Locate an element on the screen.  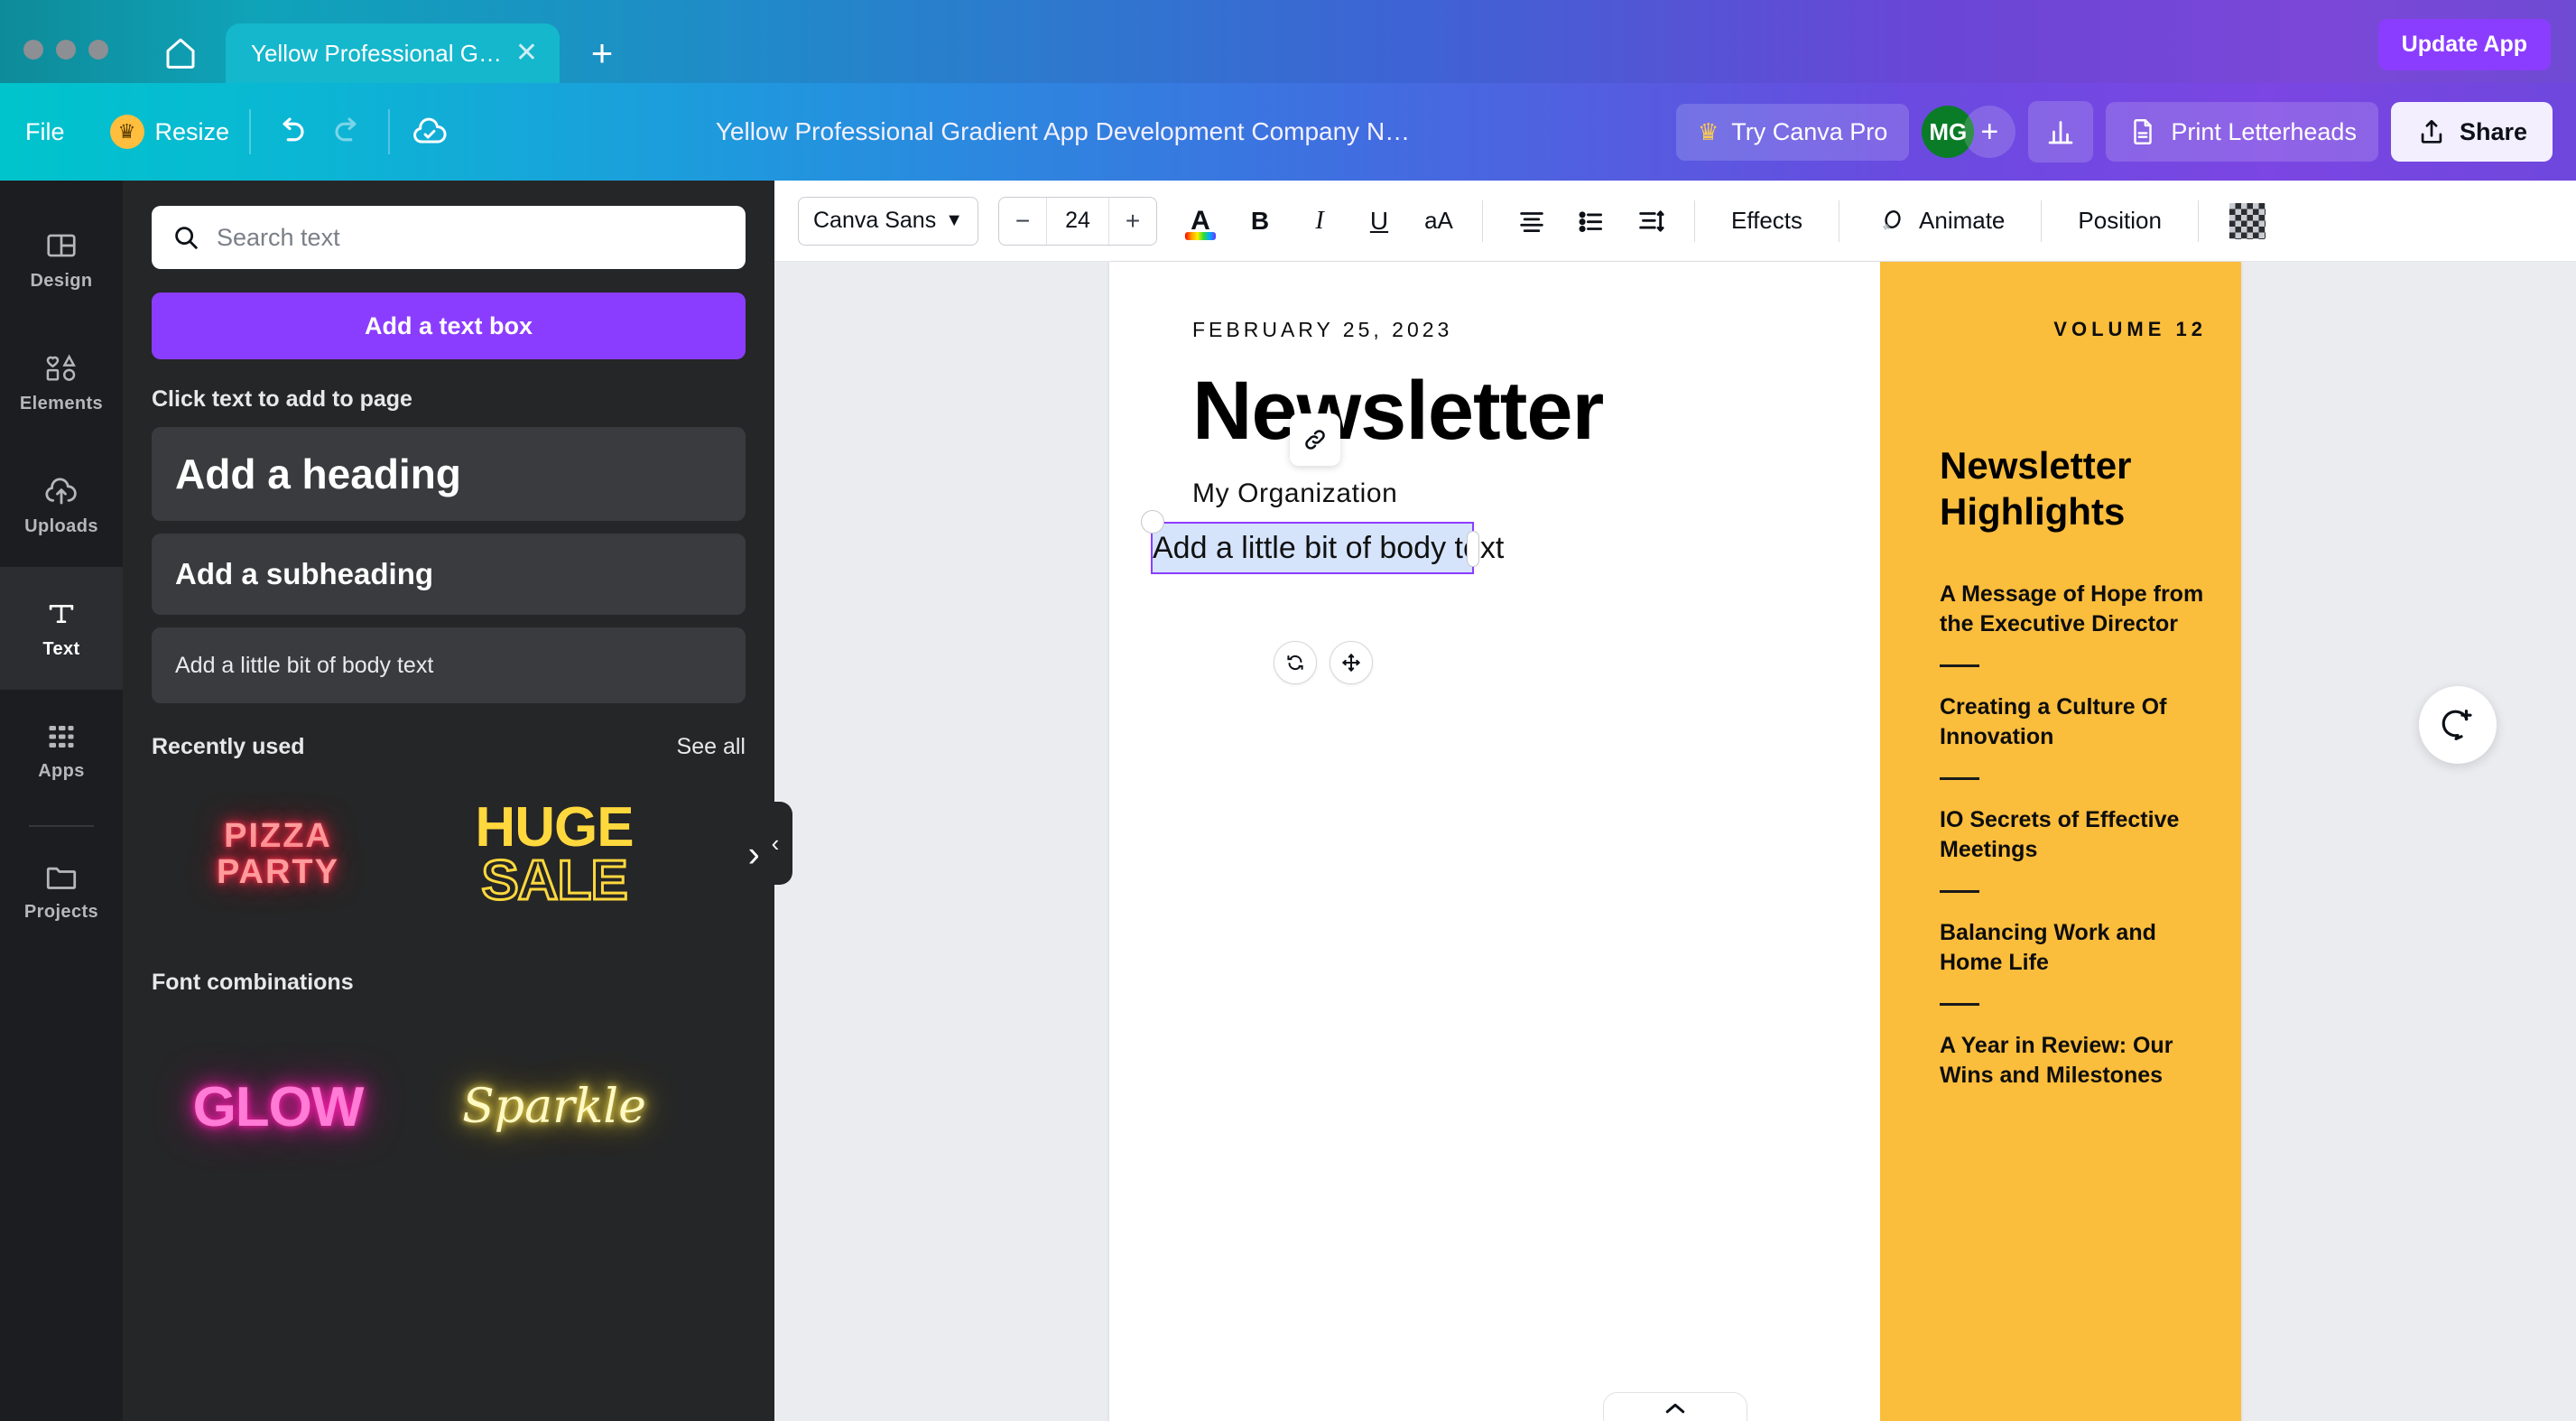
font-combinations-label: Font combinations is located at coordinates (253, 982).